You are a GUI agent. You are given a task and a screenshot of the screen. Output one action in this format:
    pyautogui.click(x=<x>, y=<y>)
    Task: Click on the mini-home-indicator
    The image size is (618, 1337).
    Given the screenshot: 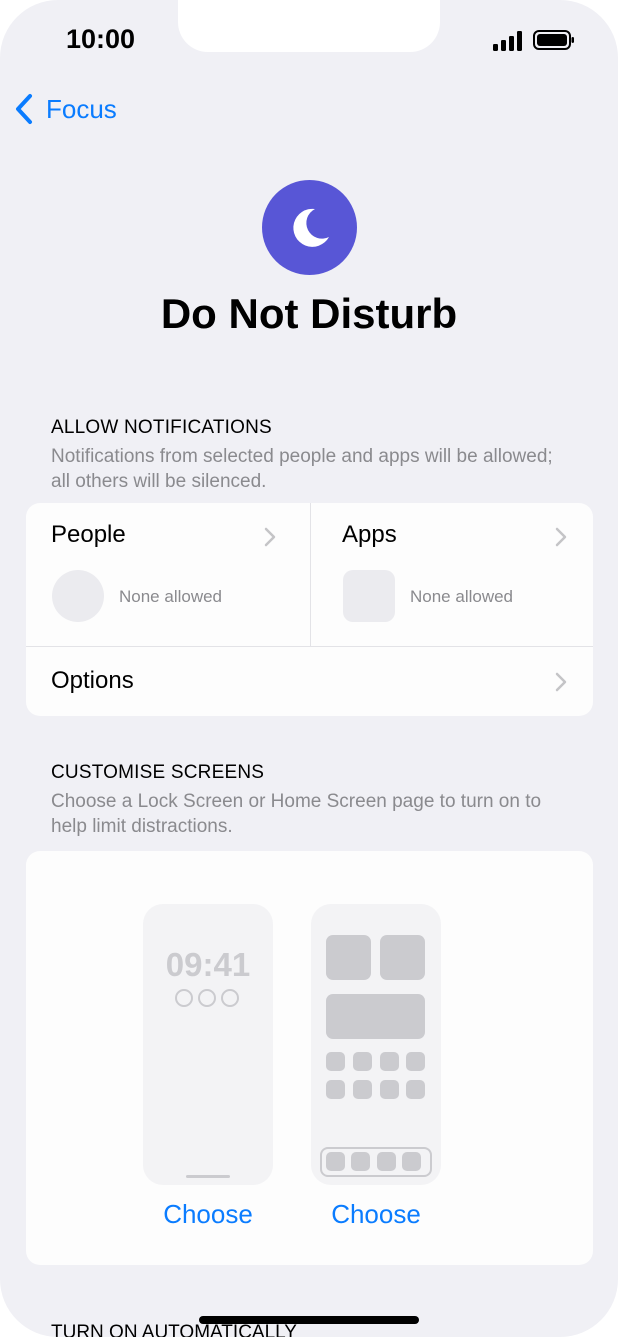 What is the action you would take?
    pyautogui.click(x=208, y=1176)
    